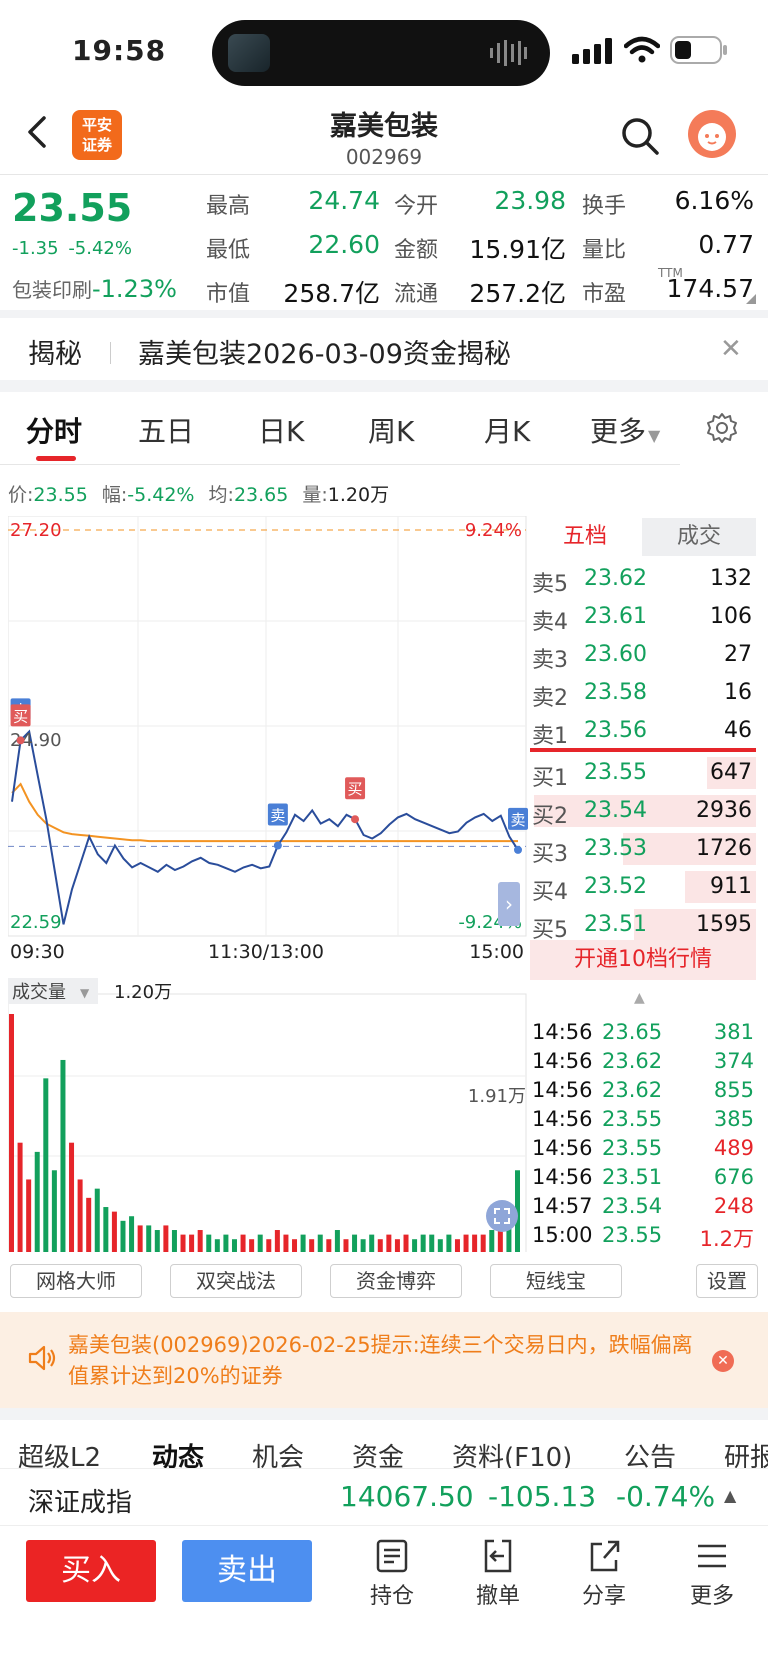  I want to click on ask-volume: 16, so click(738, 692).